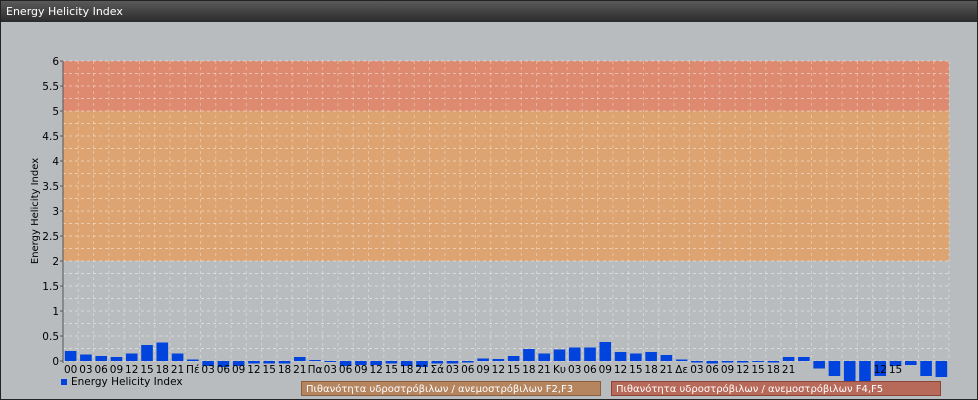 This screenshot has height=400, width=978. I want to click on y-tick-label: 2, so click(55, 262).